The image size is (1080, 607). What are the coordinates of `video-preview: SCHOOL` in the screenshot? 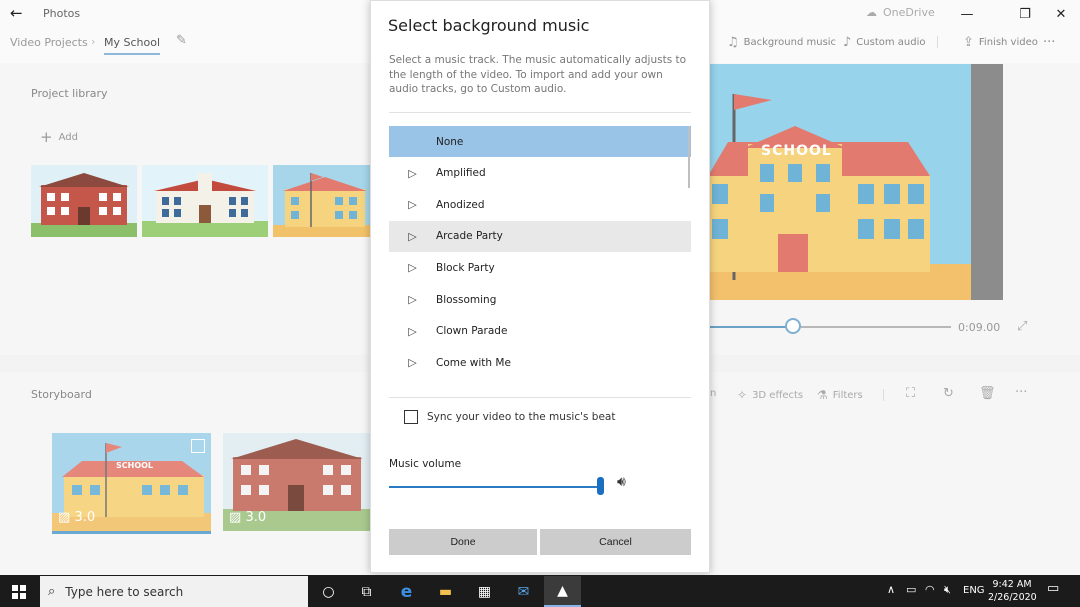 It's located at (855, 182).